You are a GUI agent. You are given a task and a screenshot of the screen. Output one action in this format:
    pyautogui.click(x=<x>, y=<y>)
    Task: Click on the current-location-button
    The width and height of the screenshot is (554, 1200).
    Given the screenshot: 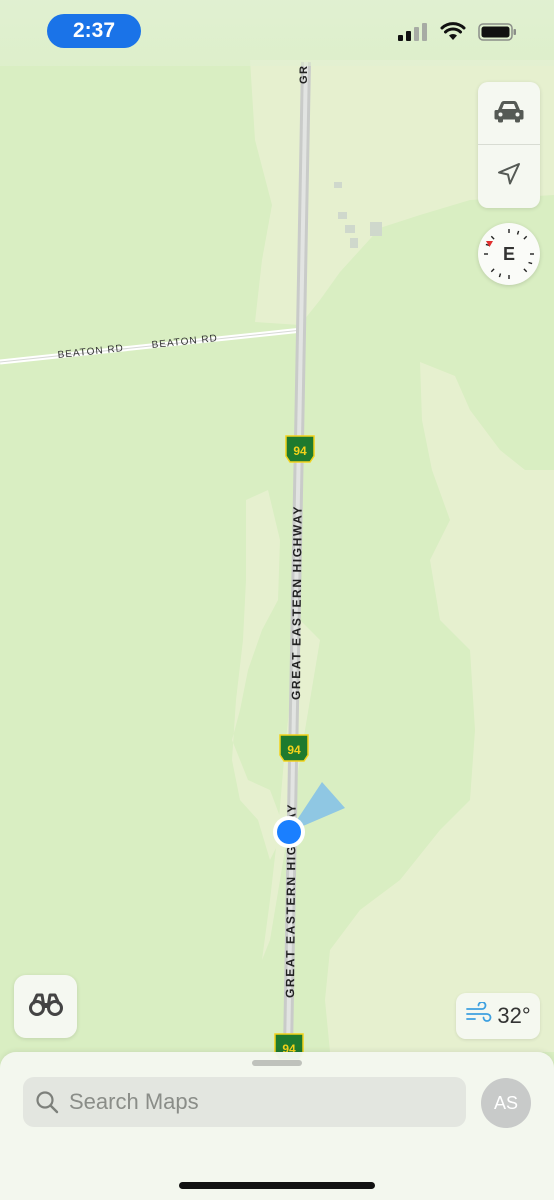 What is the action you would take?
    pyautogui.click(x=509, y=176)
    